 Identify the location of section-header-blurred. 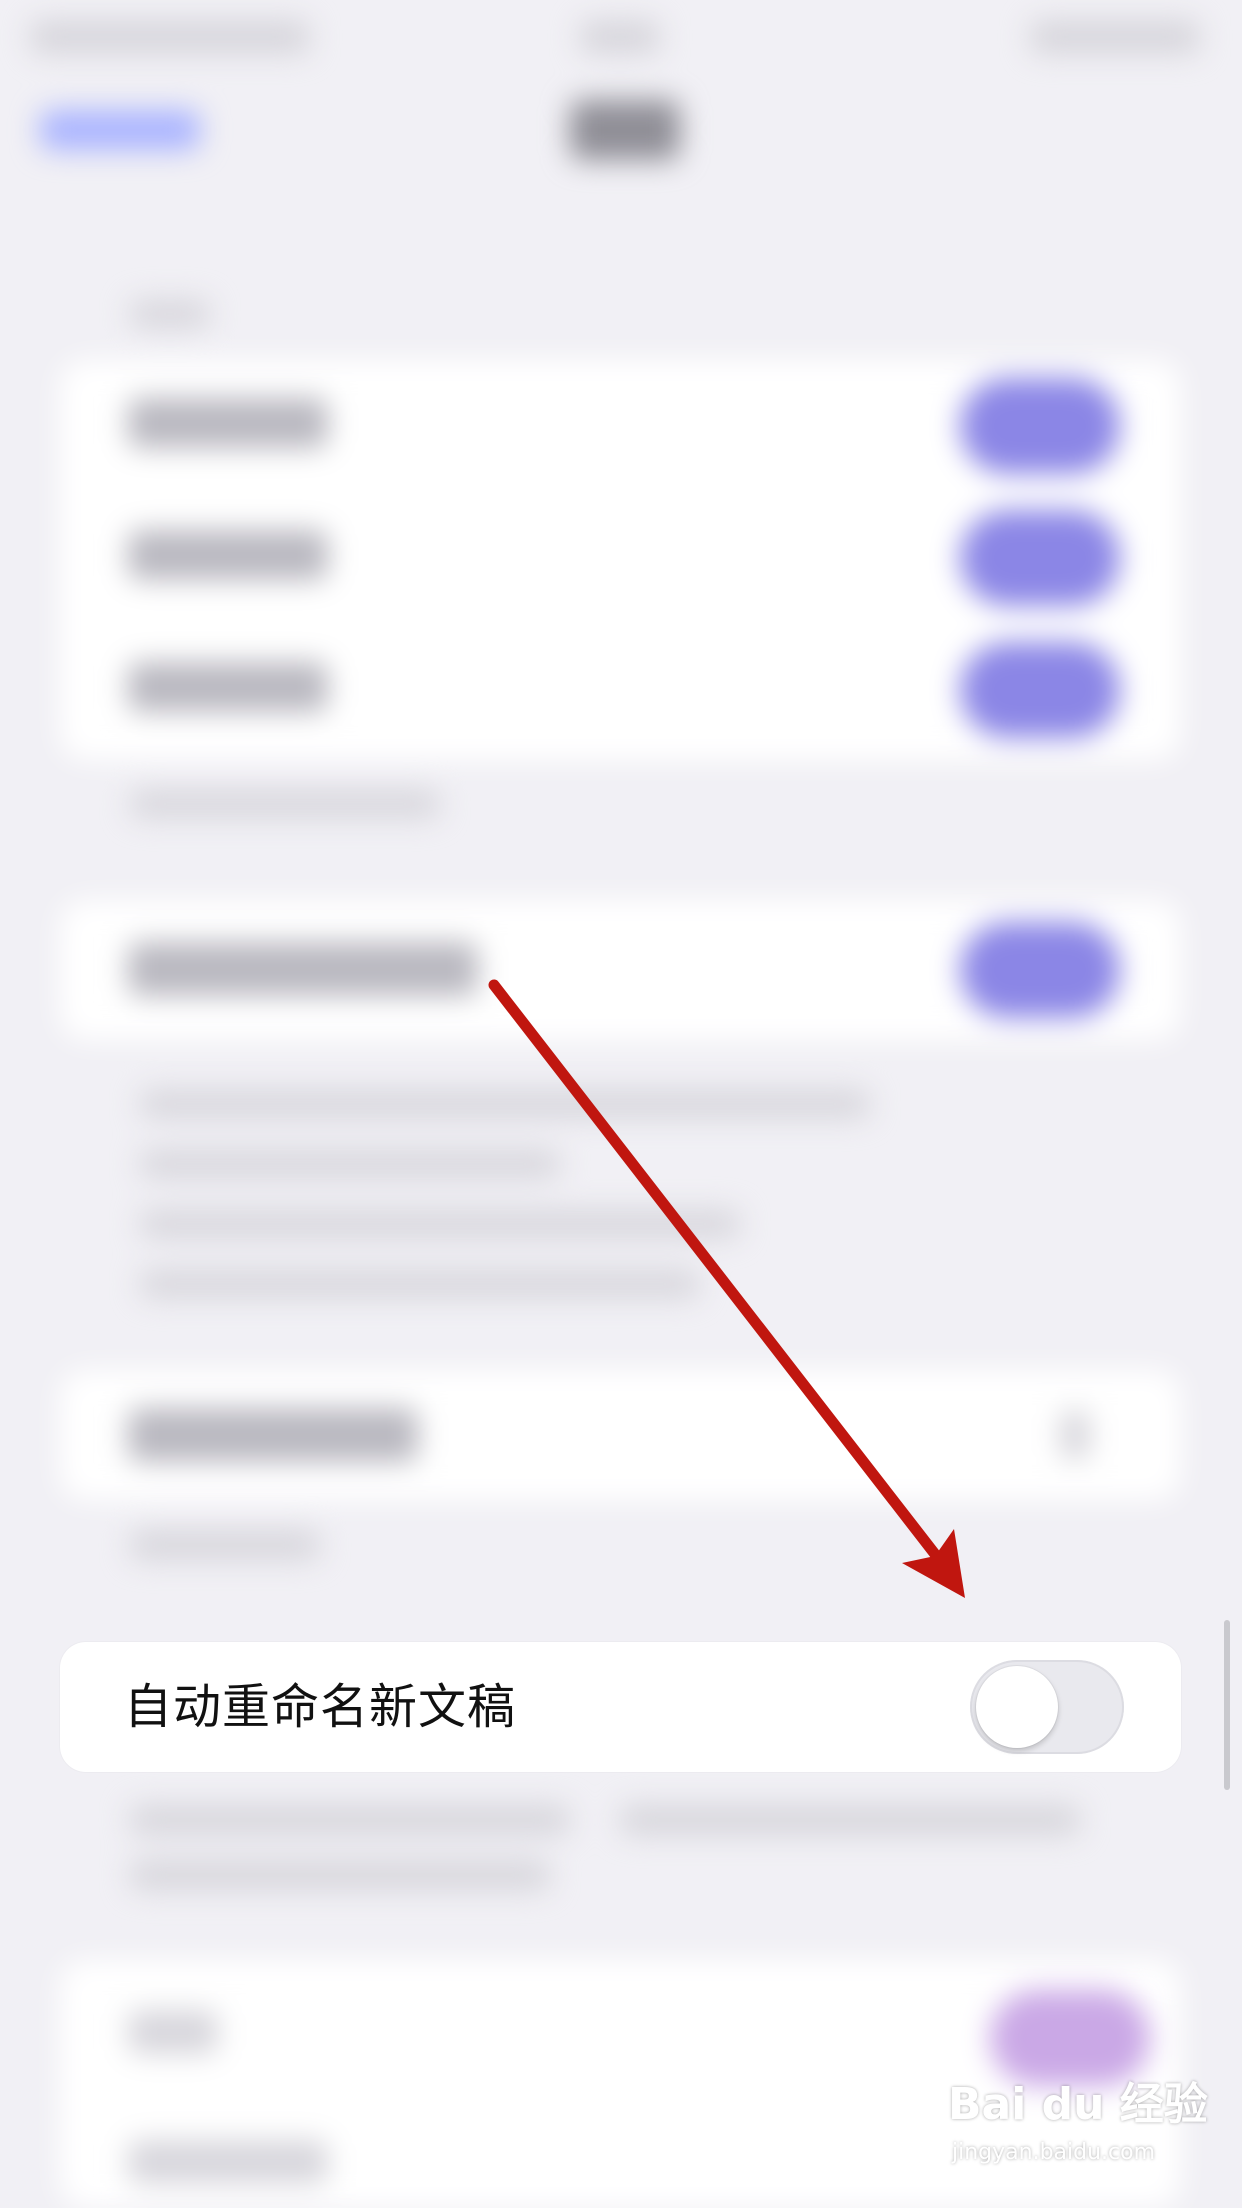
(170, 314).